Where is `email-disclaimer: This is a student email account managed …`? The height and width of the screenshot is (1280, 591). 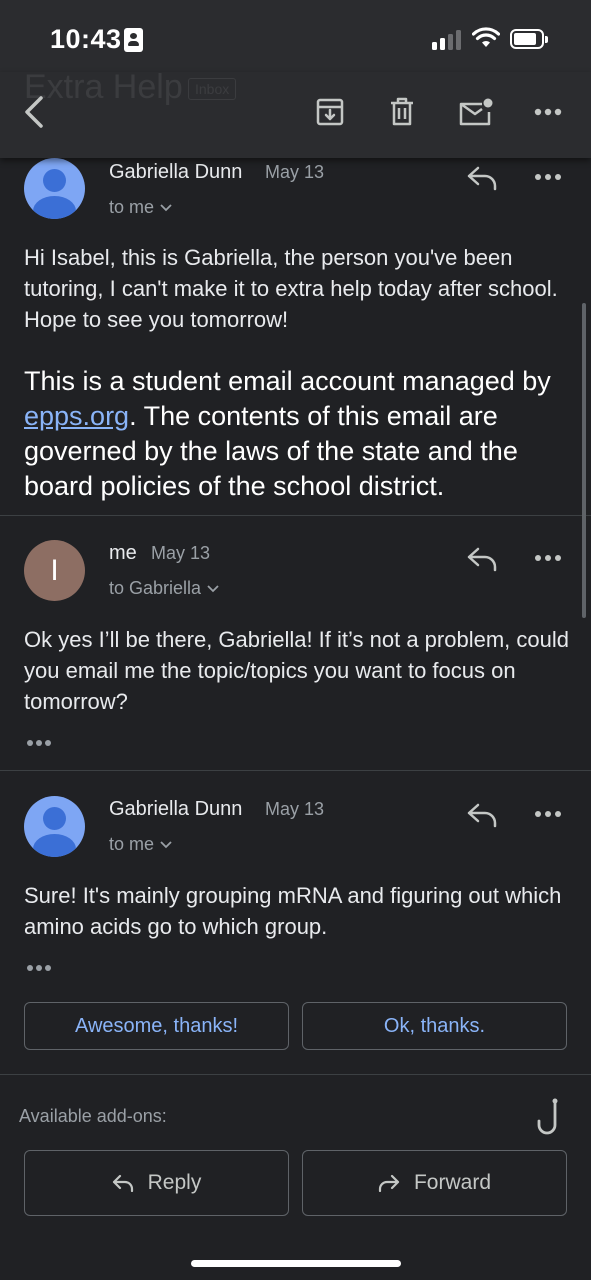
email-disclaimer: This is a student email account managed … is located at coordinates (296, 434).